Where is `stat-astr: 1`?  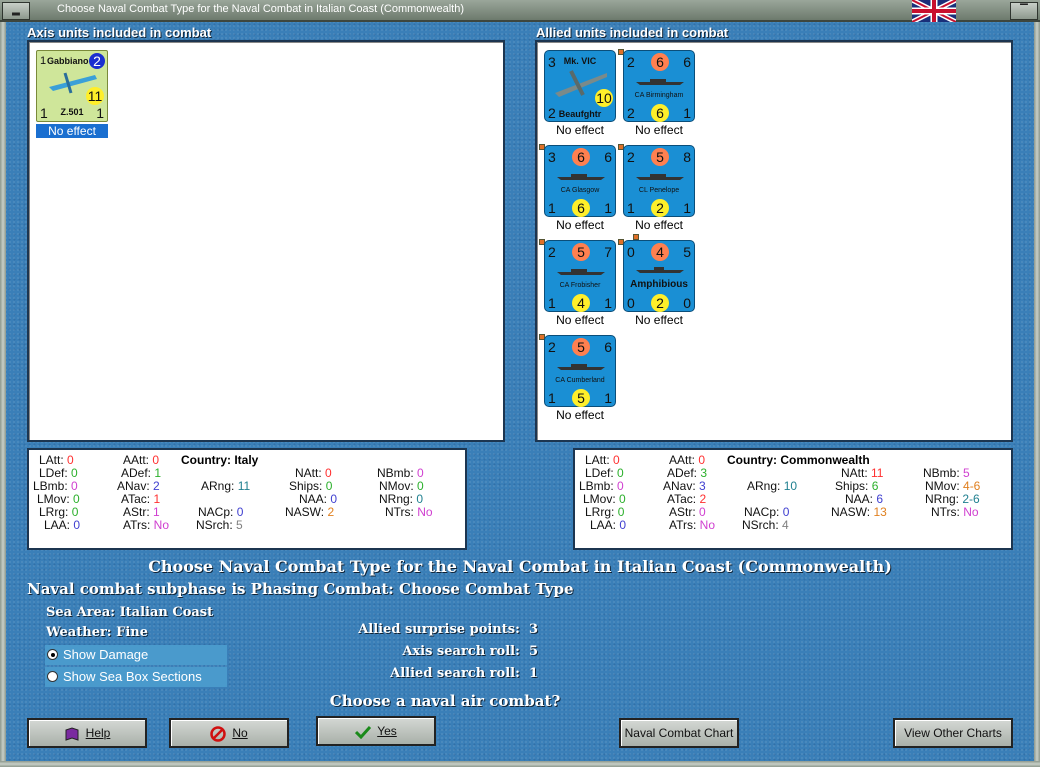 stat-astr: 1 is located at coordinates (156, 512).